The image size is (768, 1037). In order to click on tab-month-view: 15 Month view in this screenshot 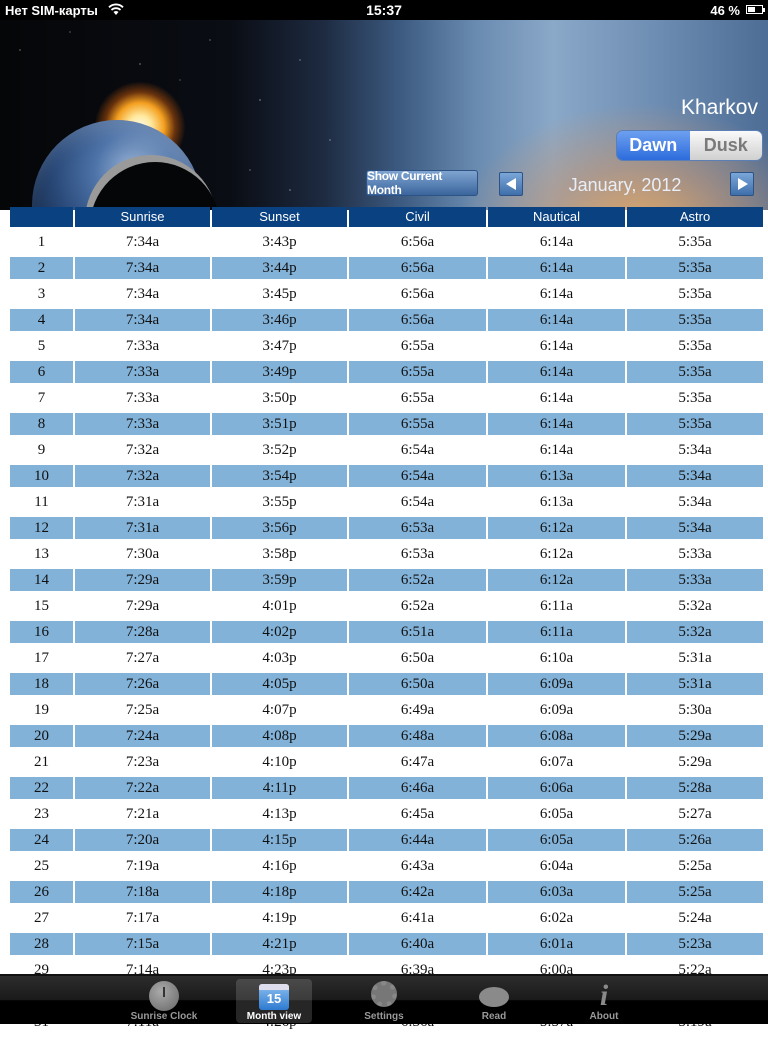, I will do `click(274, 1001)`.